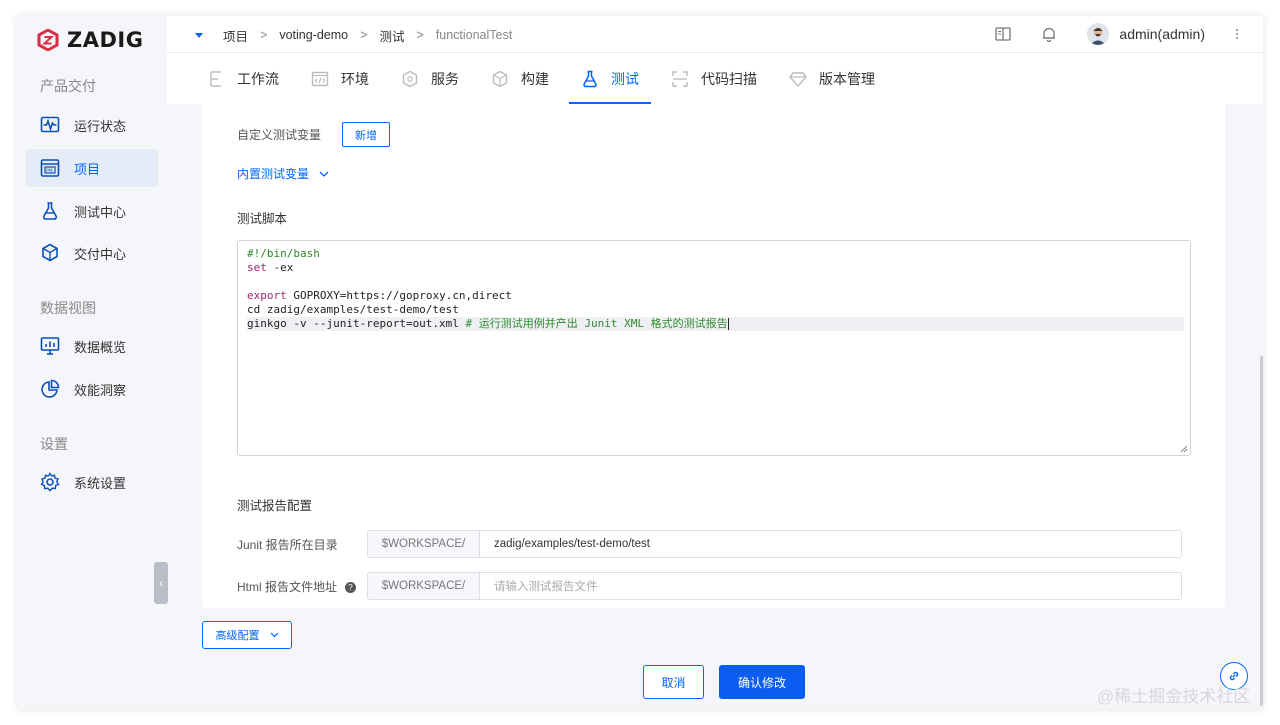 This screenshot has width=1280, height=725. What do you see at coordinates (500, 78) in the screenshot?
I see `build-cube-icon` at bounding box center [500, 78].